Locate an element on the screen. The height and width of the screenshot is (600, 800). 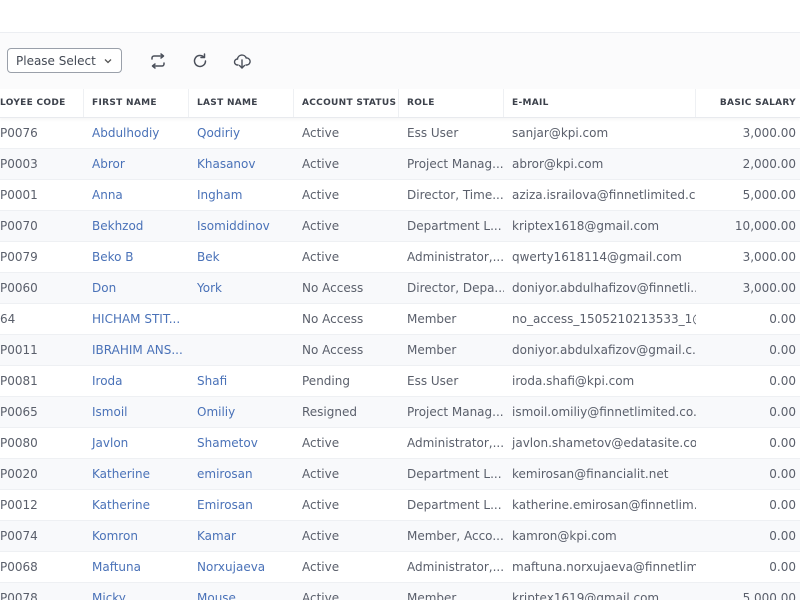
cell-last-name: Mouse is located at coordinates (241, 595).